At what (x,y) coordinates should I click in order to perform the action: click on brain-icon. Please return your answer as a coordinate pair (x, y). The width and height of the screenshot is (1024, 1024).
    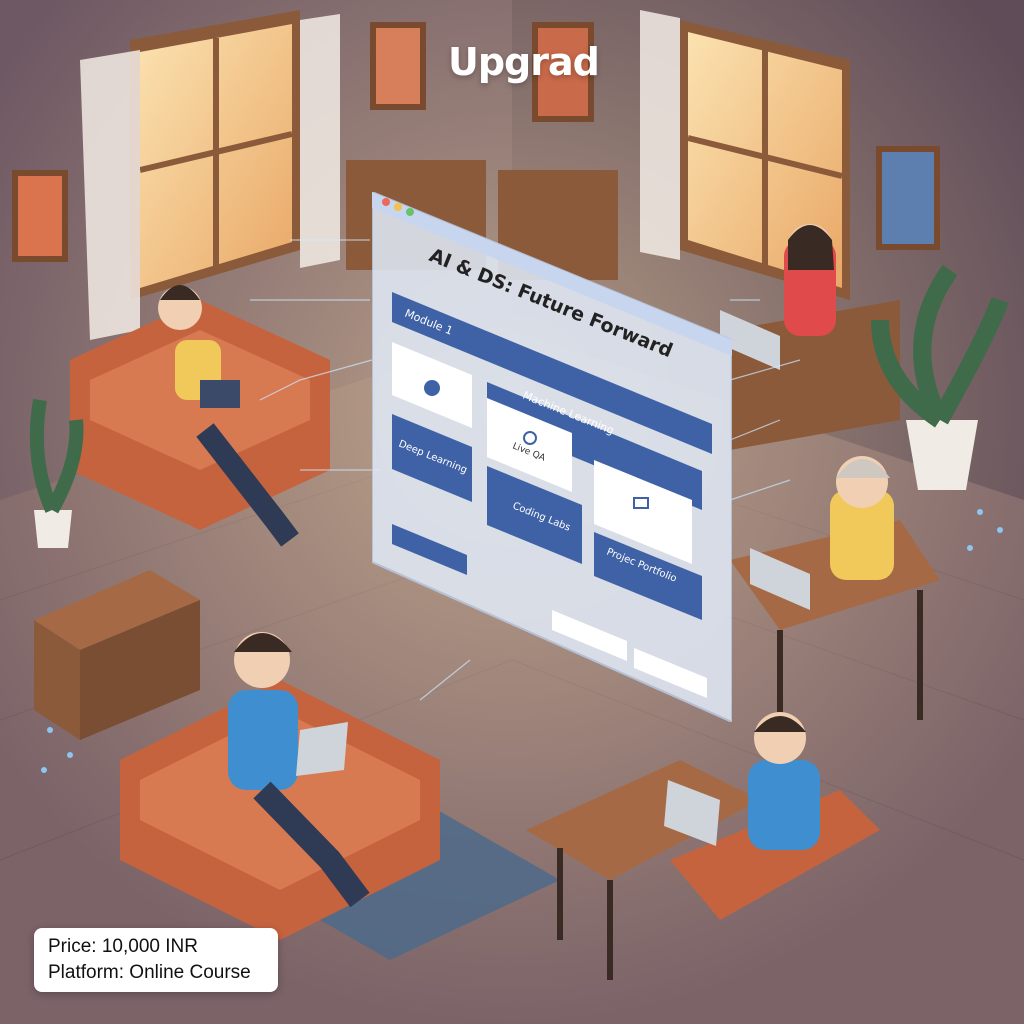
    Looking at the image, I should click on (432, 388).